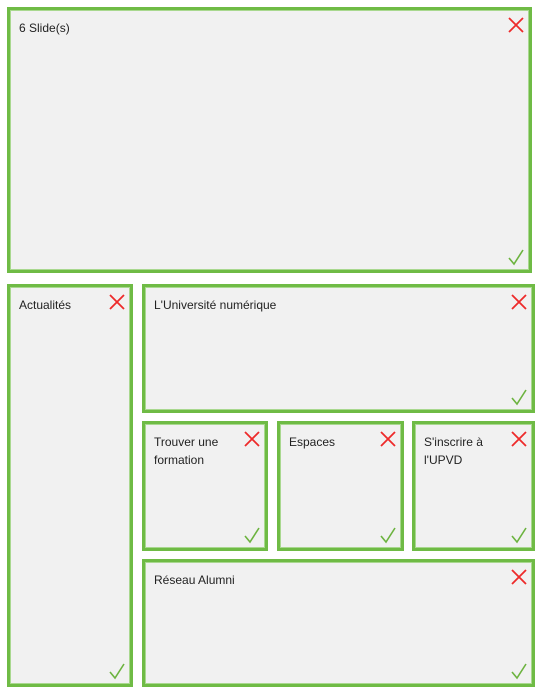  Describe the element at coordinates (312, 442) in the screenshot. I see `tile-label: Espaces` at that location.